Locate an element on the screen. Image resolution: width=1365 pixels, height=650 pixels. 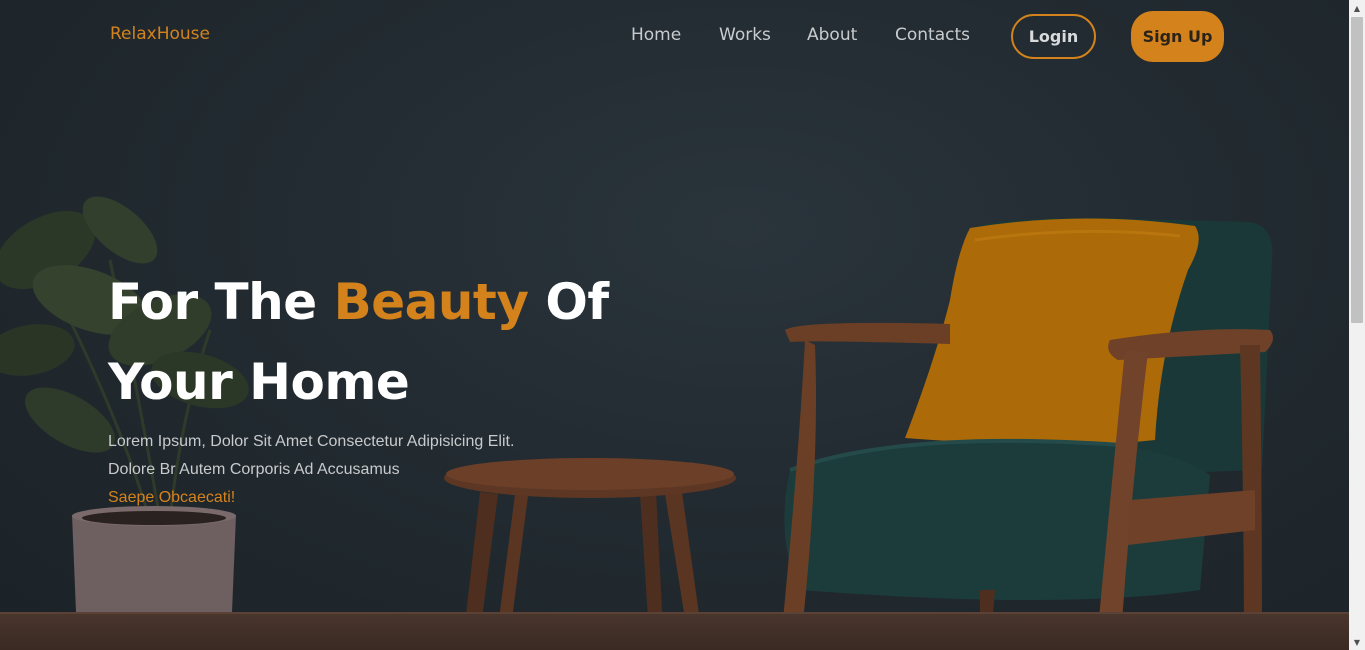
nav-link-home: Home is located at coordinates (656, 35).